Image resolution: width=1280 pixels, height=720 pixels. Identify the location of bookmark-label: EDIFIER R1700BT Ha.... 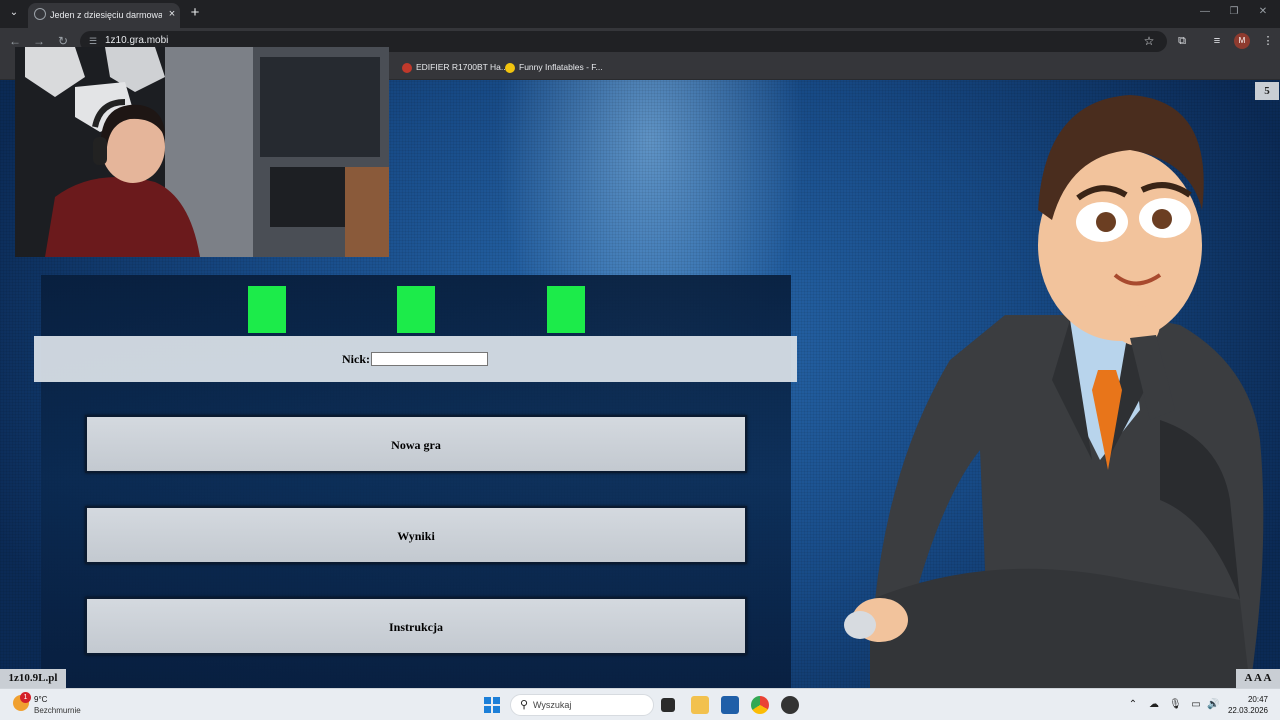
(462, 67).